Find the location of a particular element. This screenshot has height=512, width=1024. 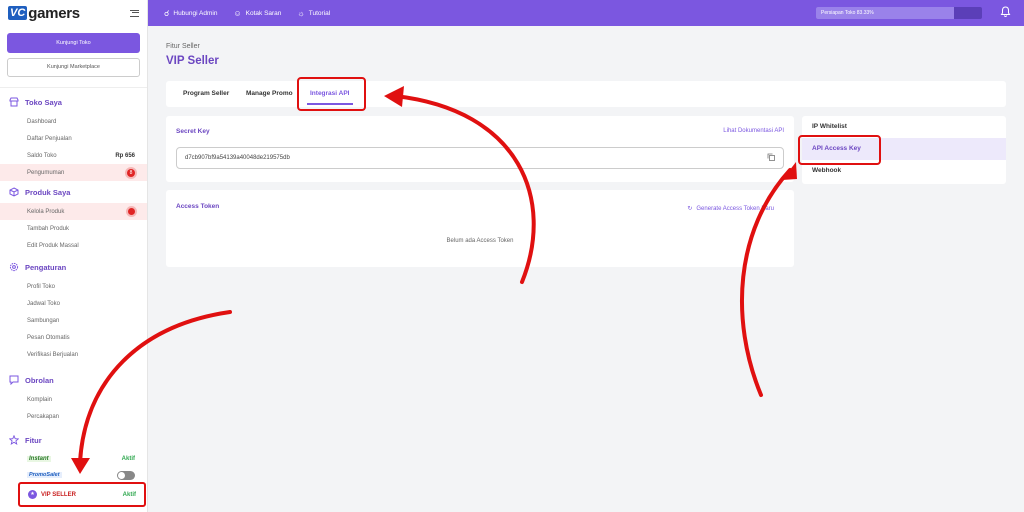

annotation-arrowhead-api-key is located at coordinates (789, 171).